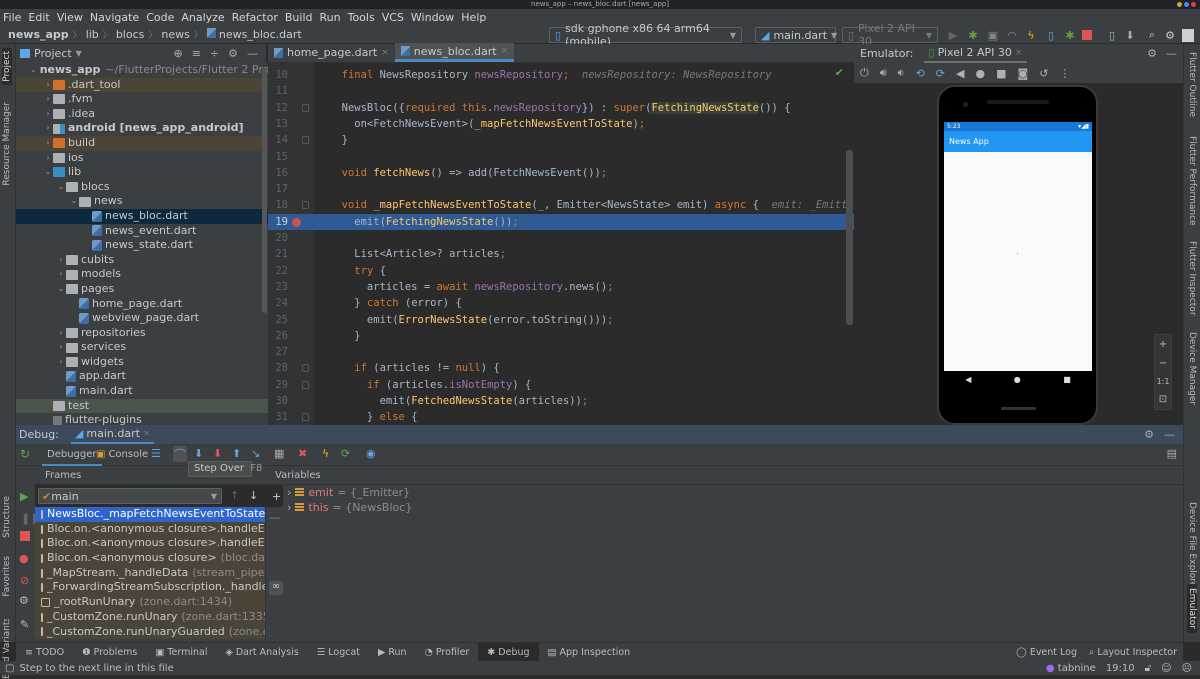  I want to click on tool-window-emulator: Emulator, so click(1192, 608).